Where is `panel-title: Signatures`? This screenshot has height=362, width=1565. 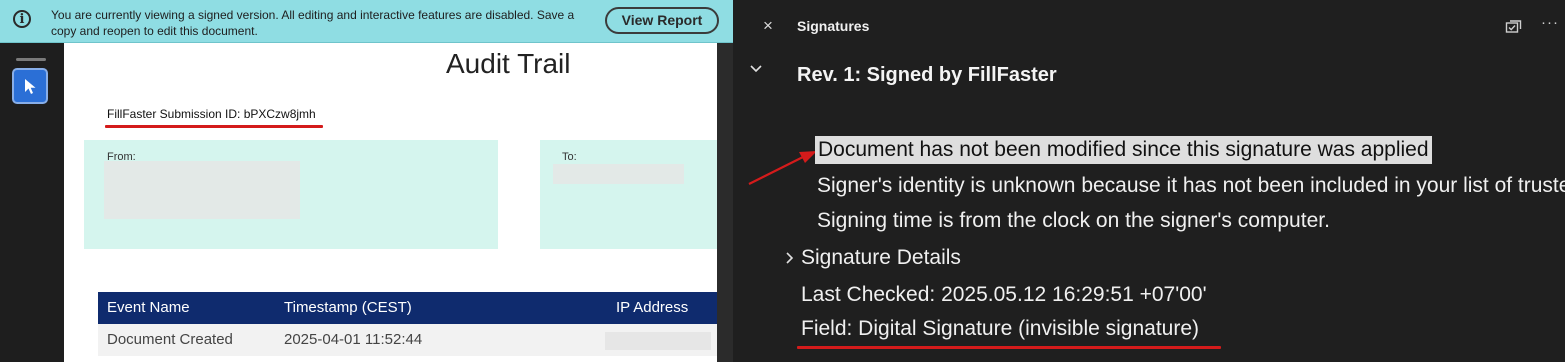
panel-title: Signatures is located at coordinates (833, 26).